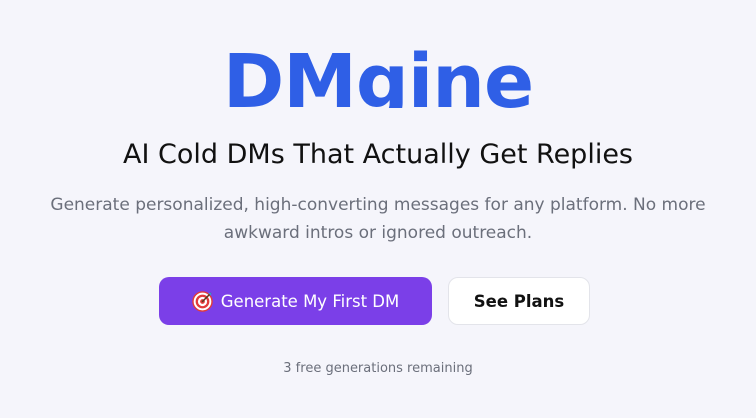  Describe the element at coordinates (378, 154) in the screenshot. I see `page-title: AI Cold DMs That Actually Get Replies` at that location.